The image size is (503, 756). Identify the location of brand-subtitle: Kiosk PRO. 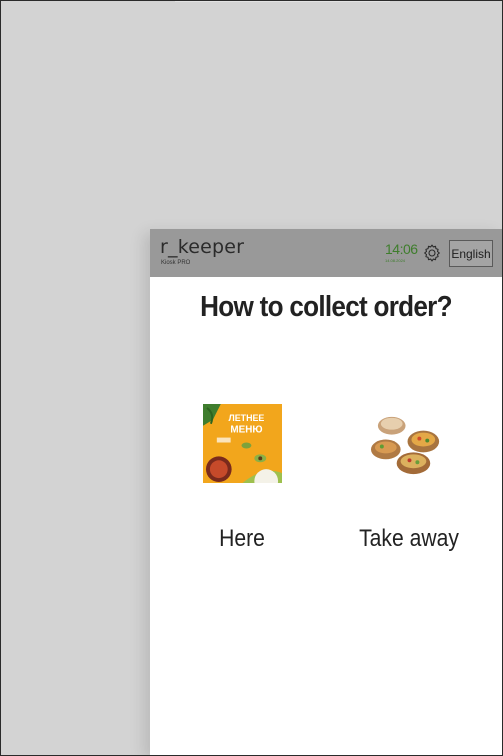
(176, 263).